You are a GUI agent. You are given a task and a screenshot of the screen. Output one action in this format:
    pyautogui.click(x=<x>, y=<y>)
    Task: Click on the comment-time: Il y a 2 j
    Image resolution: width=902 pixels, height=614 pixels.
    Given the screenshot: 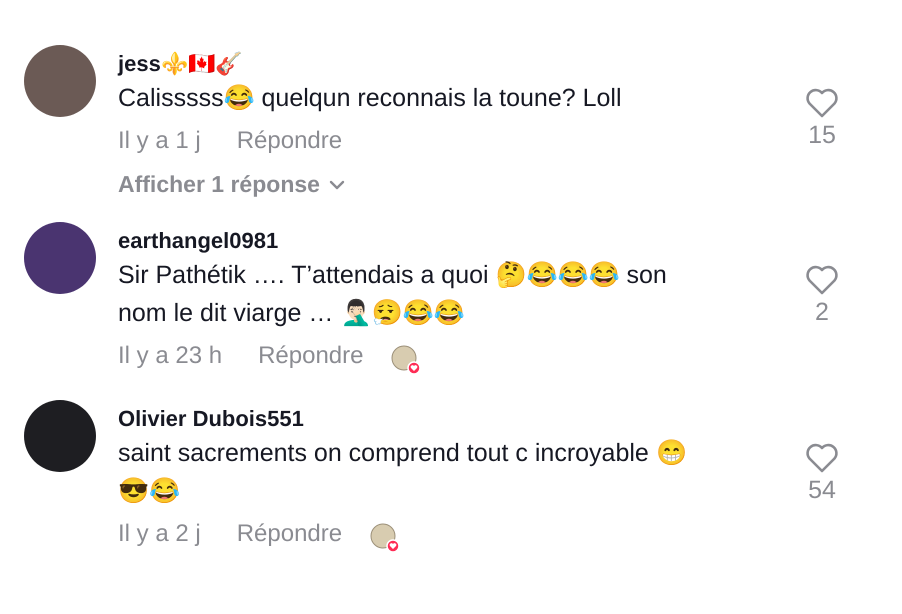 What is the action you would take?
    pyautogui.click(x=159, y=534)
    